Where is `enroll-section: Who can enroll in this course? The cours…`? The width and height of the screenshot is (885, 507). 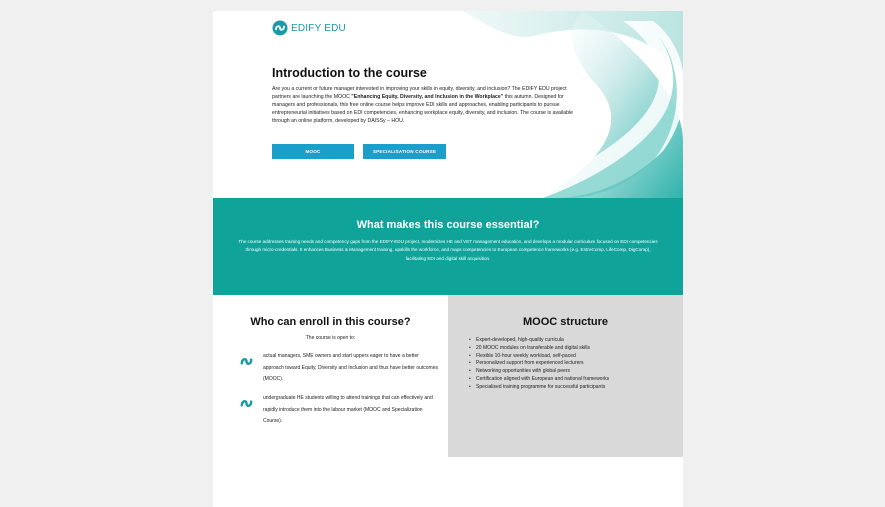
enroll-section: Who can enroll in this course? The cours… is located at coordinates (330, 401).